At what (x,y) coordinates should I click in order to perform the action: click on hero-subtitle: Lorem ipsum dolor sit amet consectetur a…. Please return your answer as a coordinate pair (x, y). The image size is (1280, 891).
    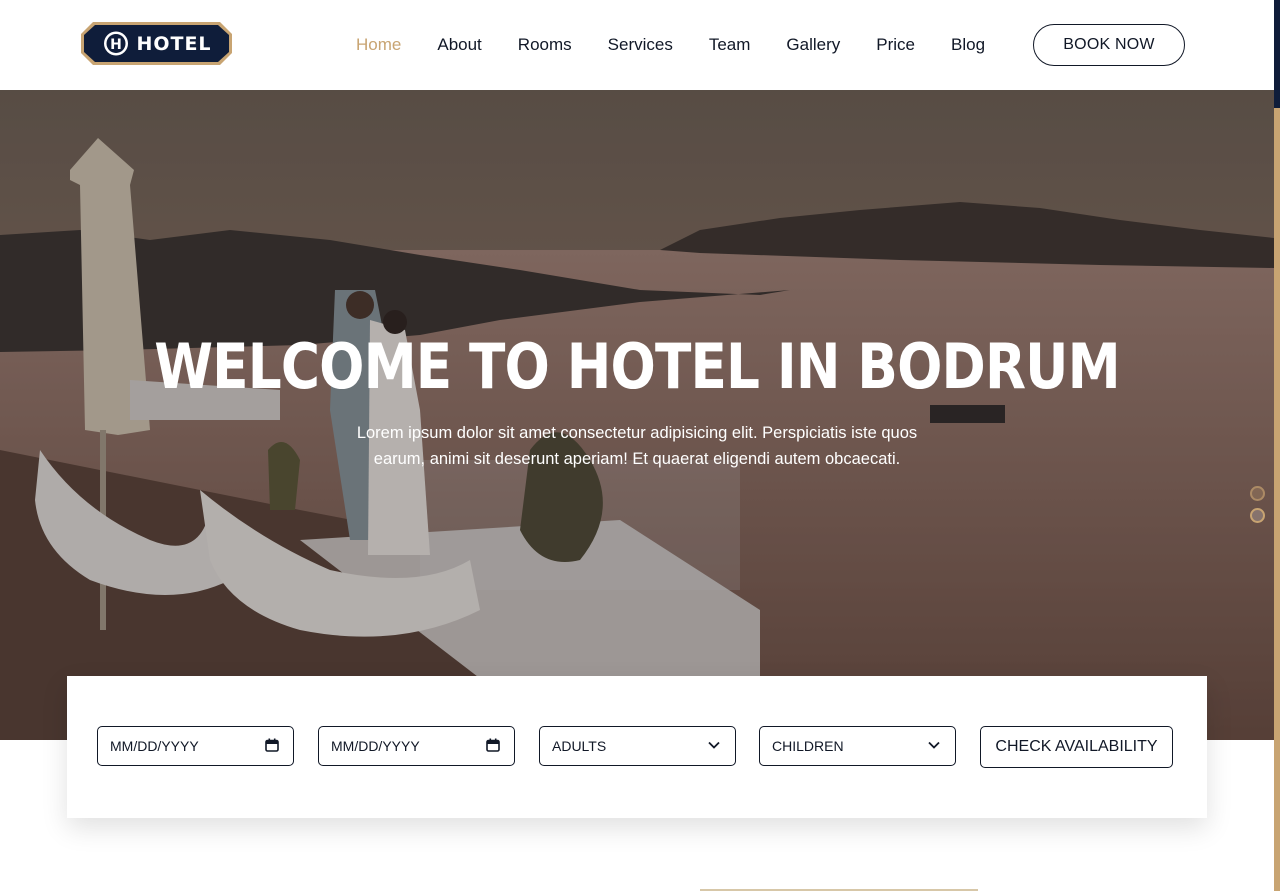
    Looking at the image, I should click on (637, 446).